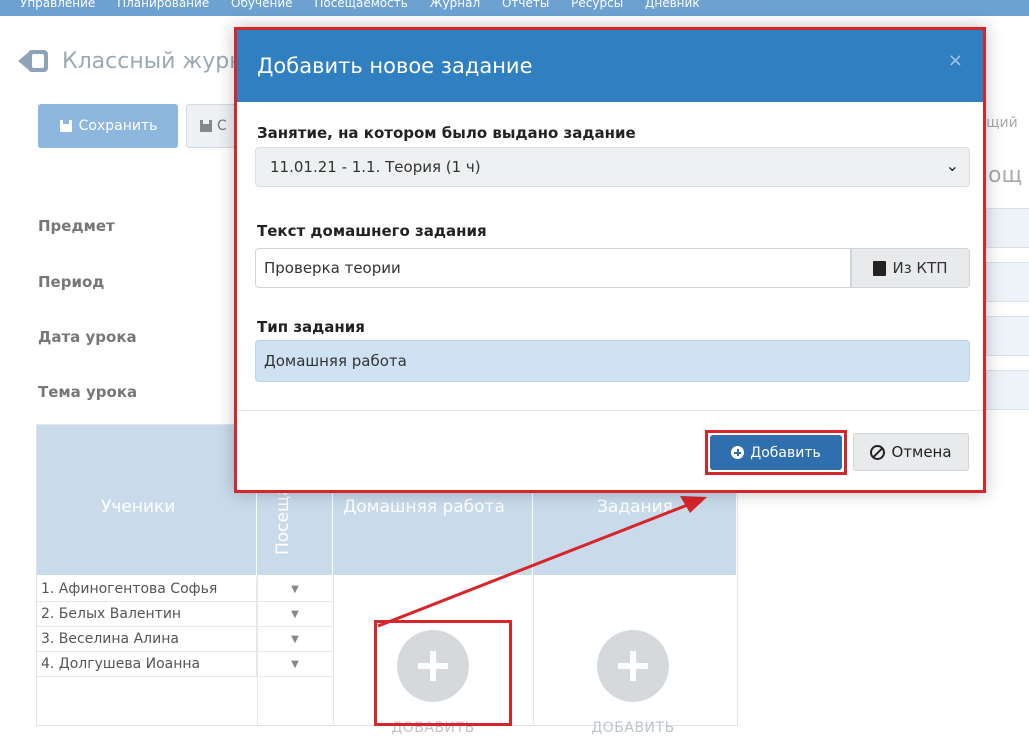  What do you see at coordinates (1007, 390) in the screenshot?
I see `lesson-topic-field` at bounding box center [1007, 390].